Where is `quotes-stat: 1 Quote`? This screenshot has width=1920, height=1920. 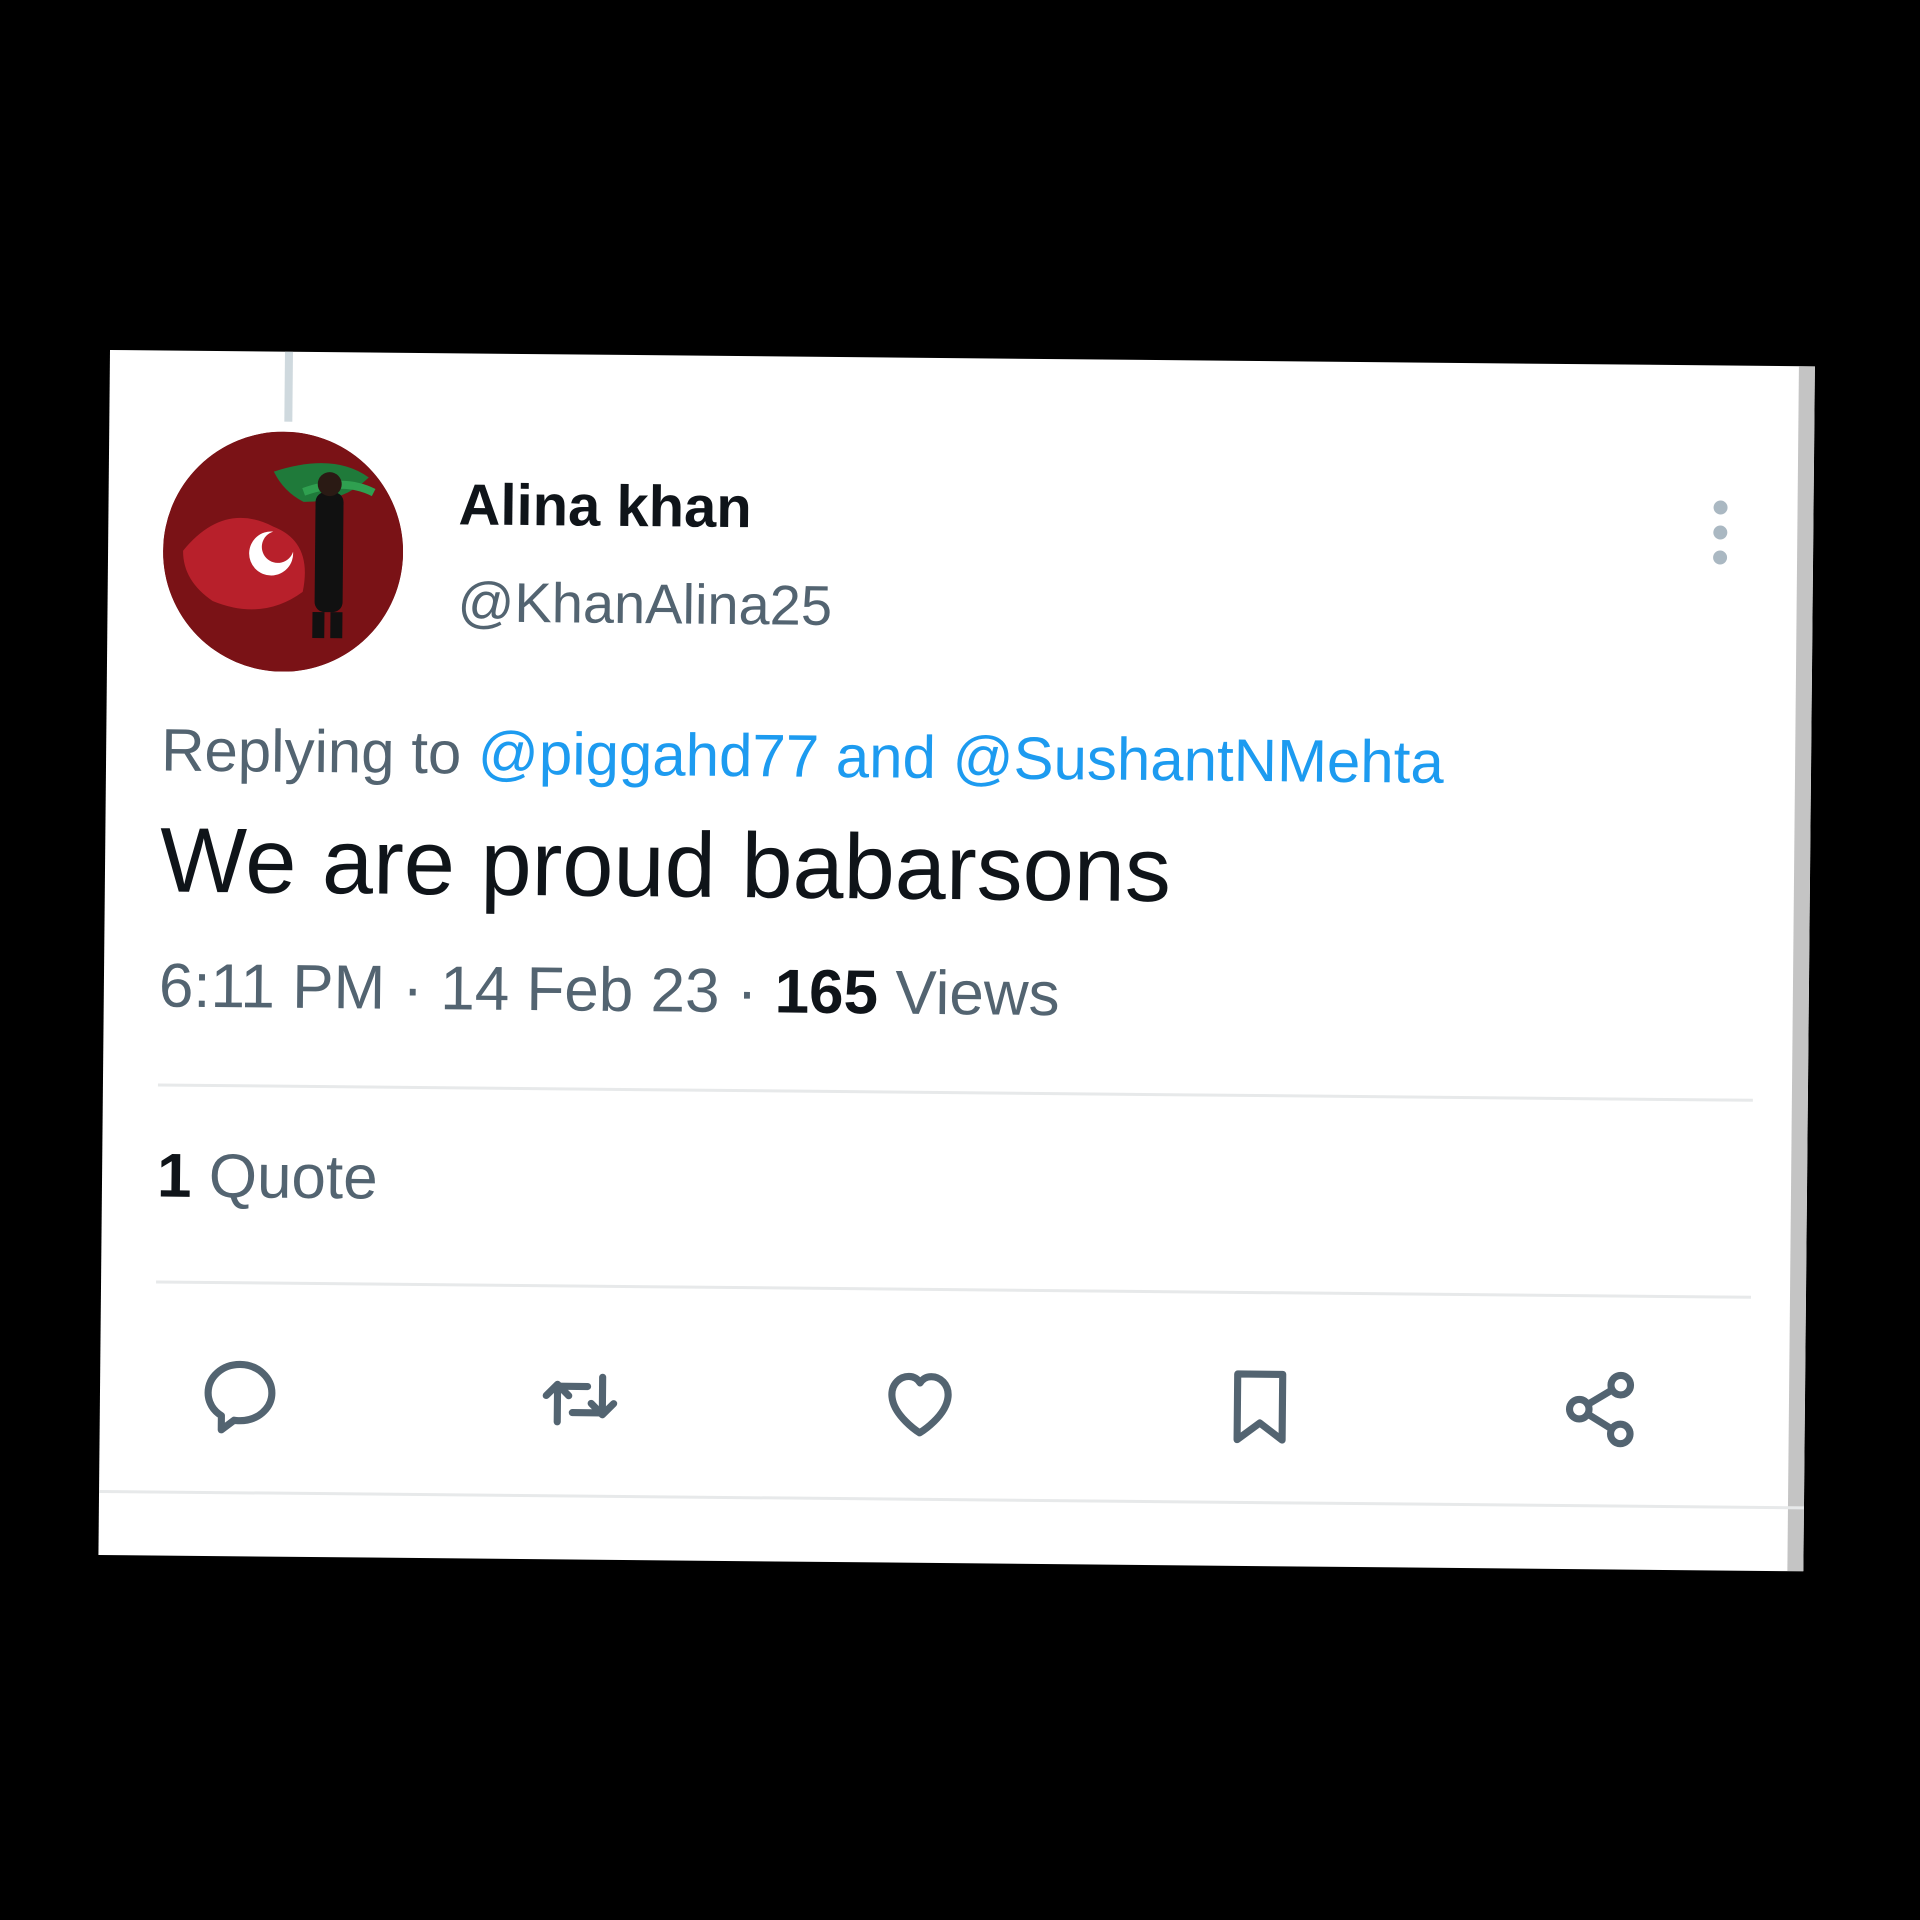
quotes-stat: 1 Quote is located at coordinates (267, 1176).